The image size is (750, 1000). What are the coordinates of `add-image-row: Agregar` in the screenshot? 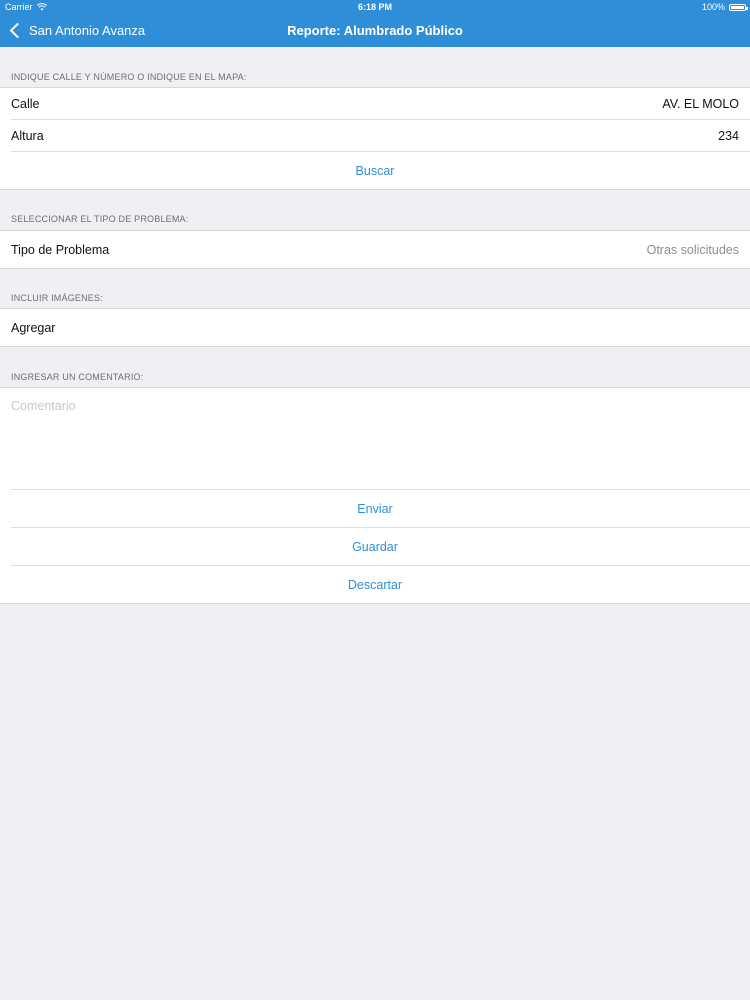 It's located at (375, 327).